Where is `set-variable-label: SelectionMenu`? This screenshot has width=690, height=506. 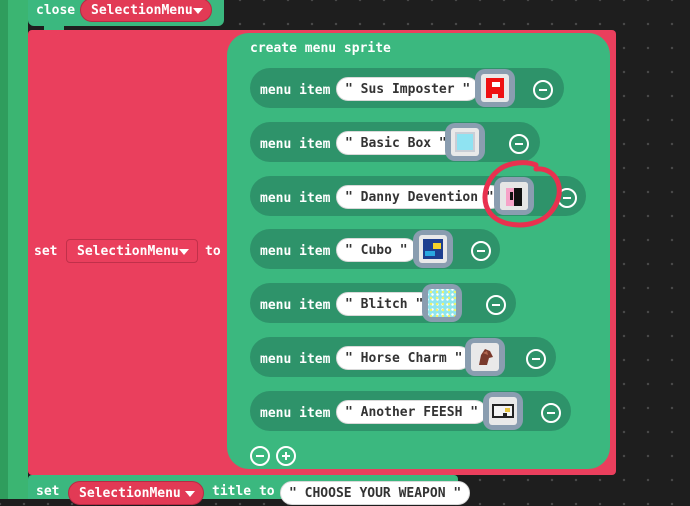
set-variable-label: SelectionMenu is located at coordinates (128, 251).